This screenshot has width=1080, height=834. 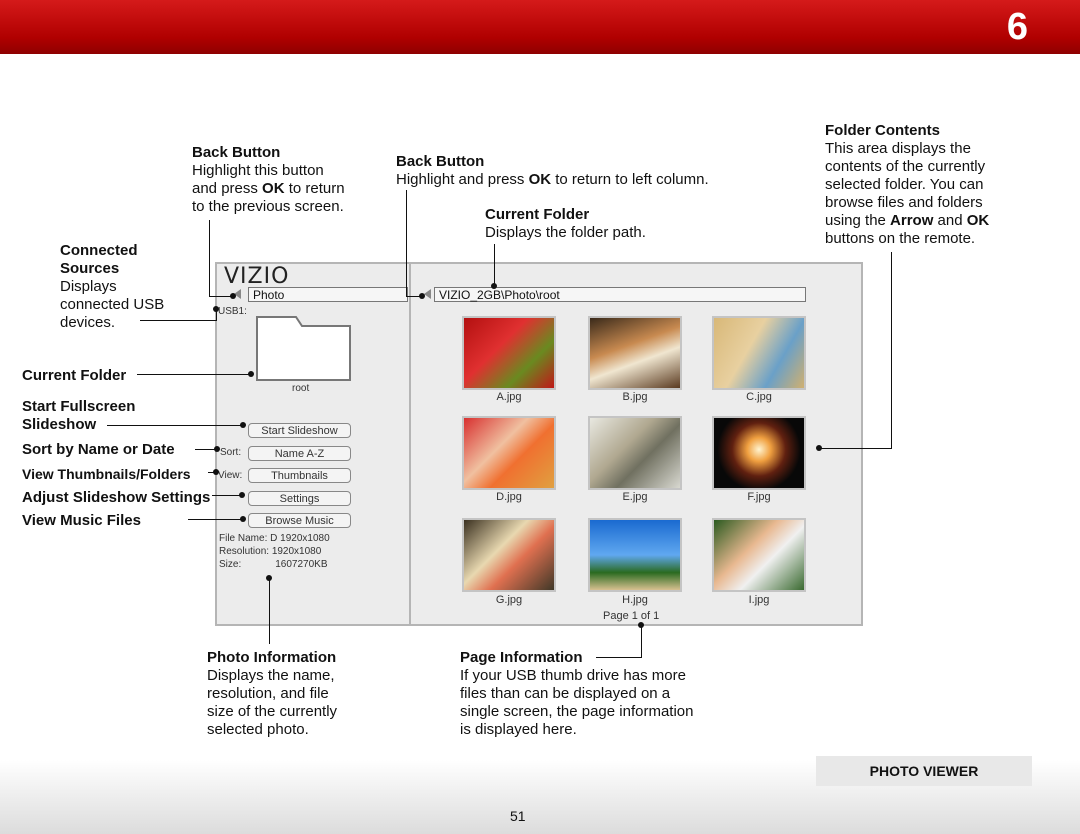 I want to click on header-bar, so click(x=540, y=27).